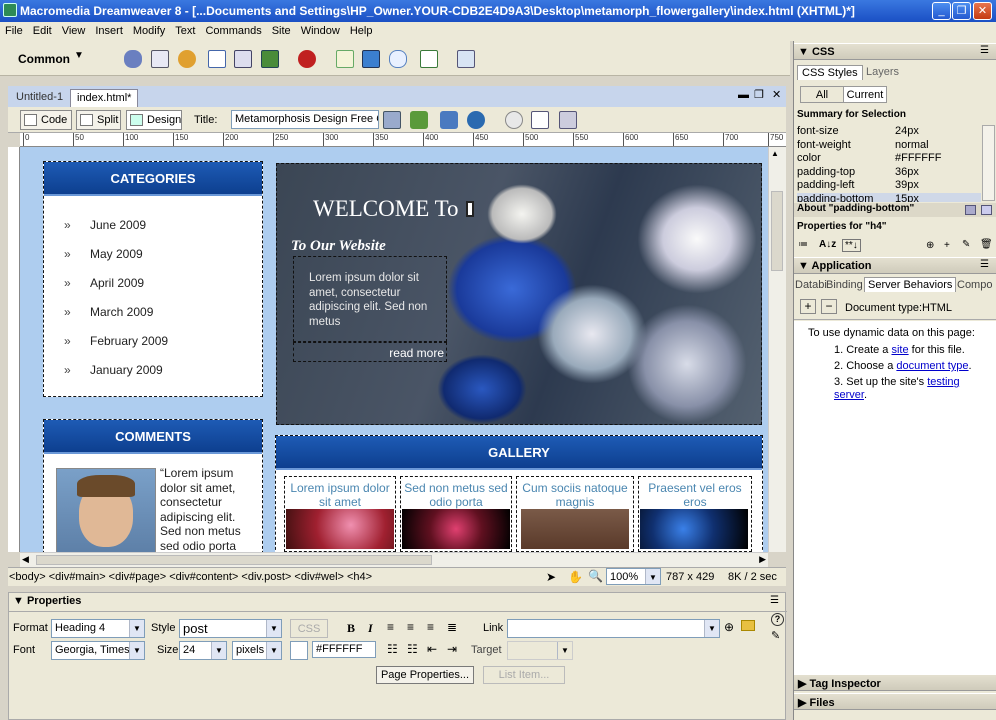  I want to click on comment-icon, so click(398, 59).